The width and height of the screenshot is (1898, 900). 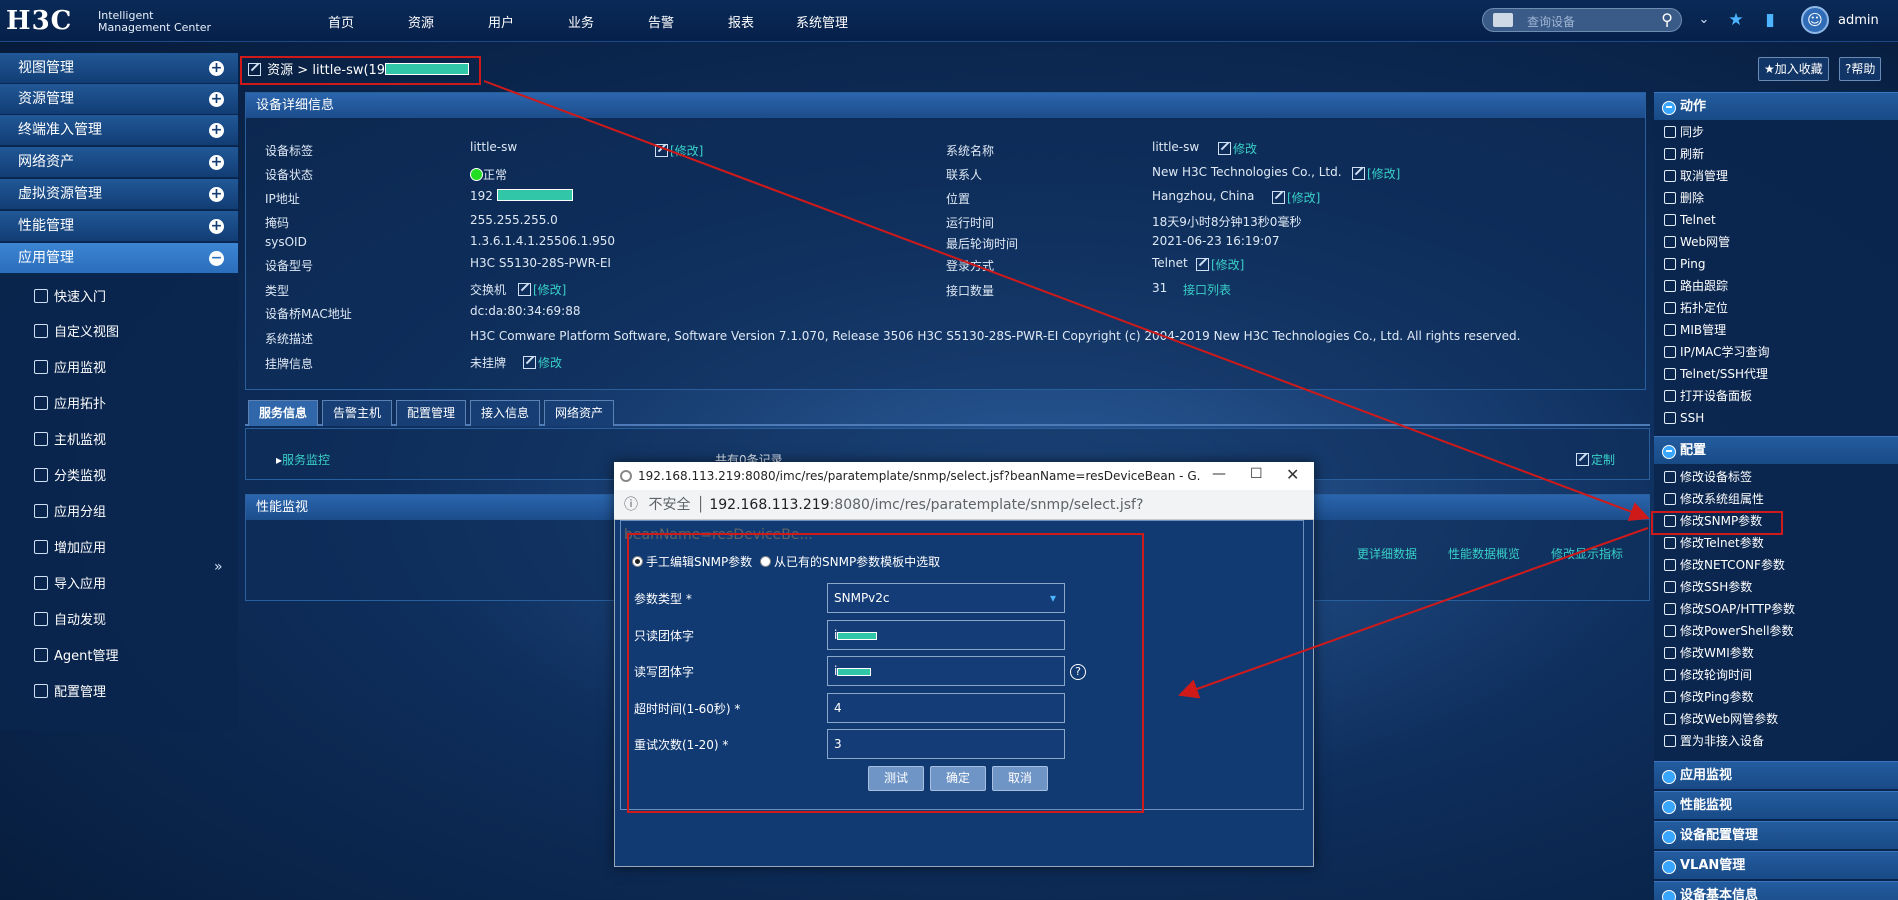 What do you see at coordinates (1670, 176) in the screenshot?
I see `action-item-2-icon` at bounding box center [1670, 176].